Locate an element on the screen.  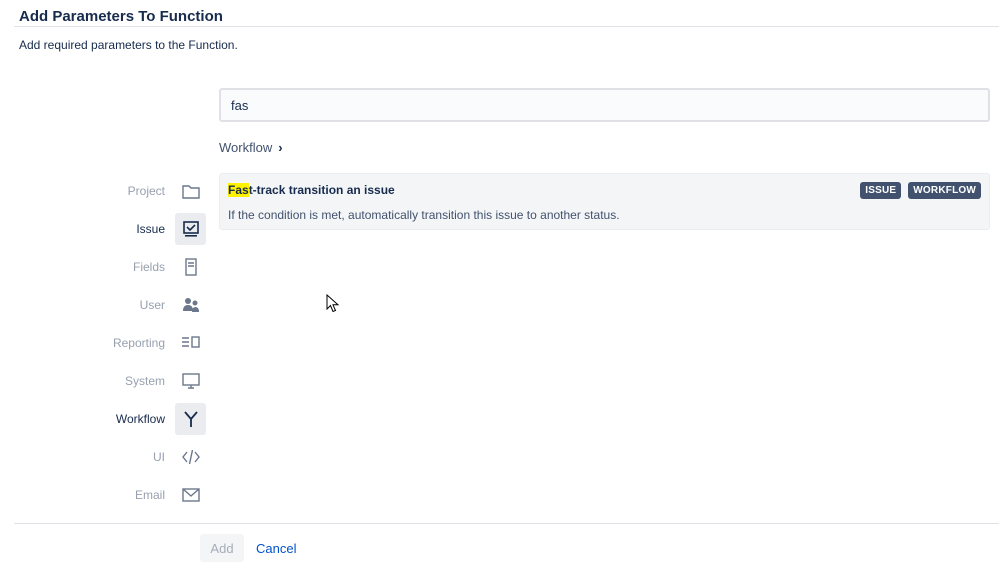
search-input is located at coordinates (604, 105).